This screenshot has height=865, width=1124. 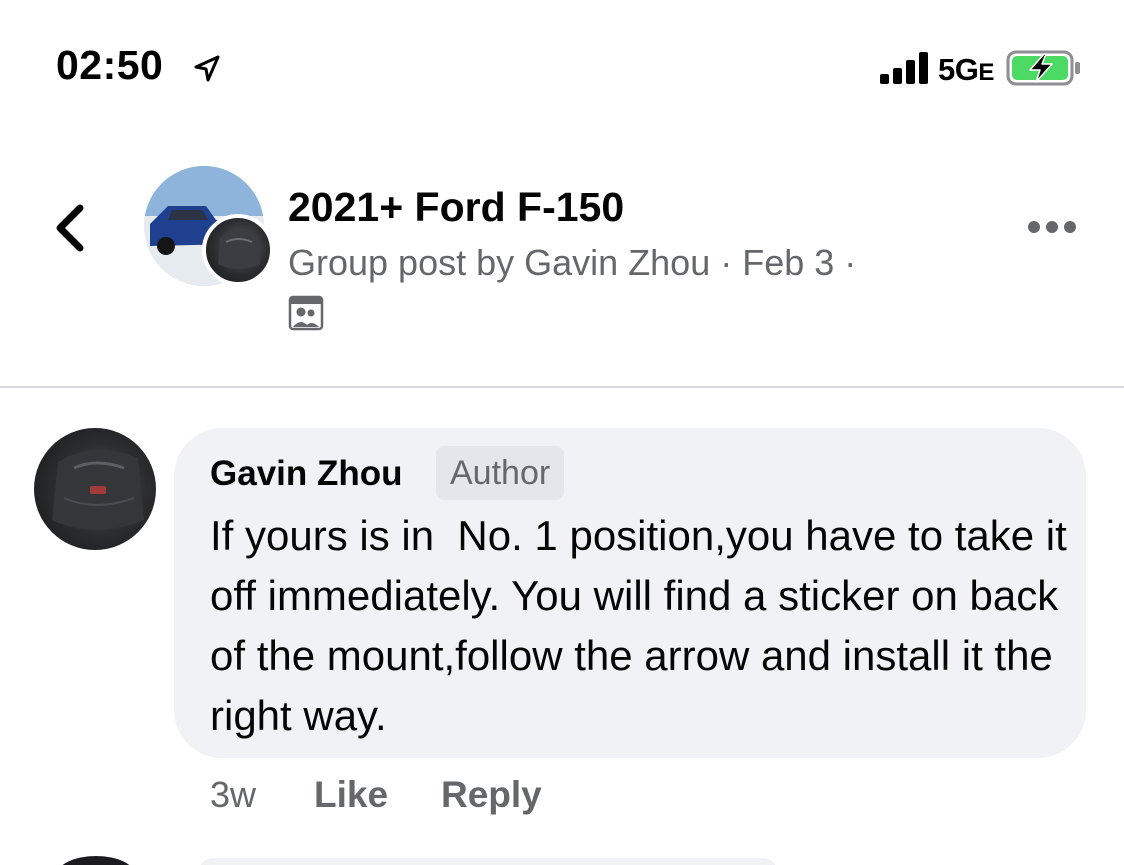 I want to click on group-members-icon, so click(x=306, y=313).